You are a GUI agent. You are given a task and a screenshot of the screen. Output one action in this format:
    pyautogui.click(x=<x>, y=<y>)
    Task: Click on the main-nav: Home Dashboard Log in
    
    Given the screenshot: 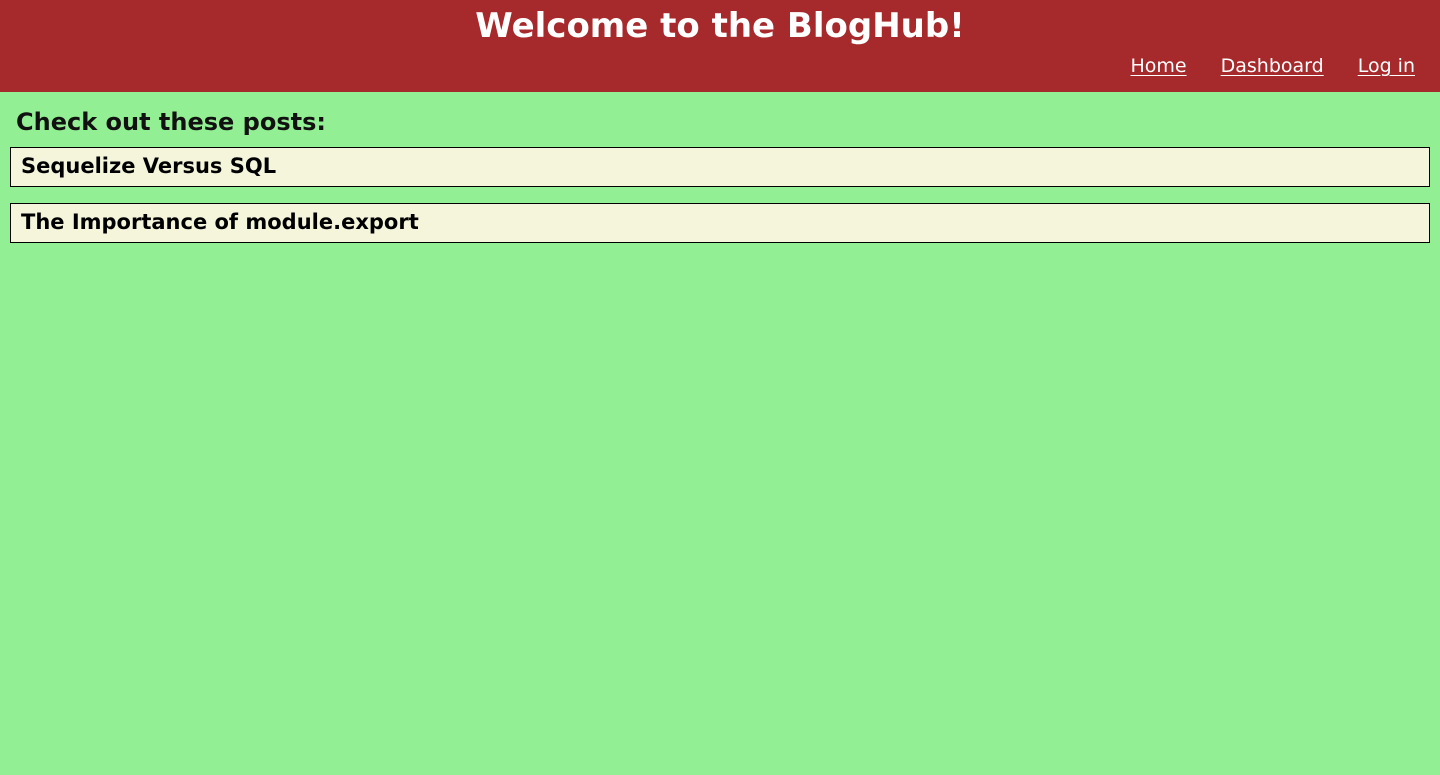 What is the action you would take?
    pyautogui.click(x=1273, y=66)
    